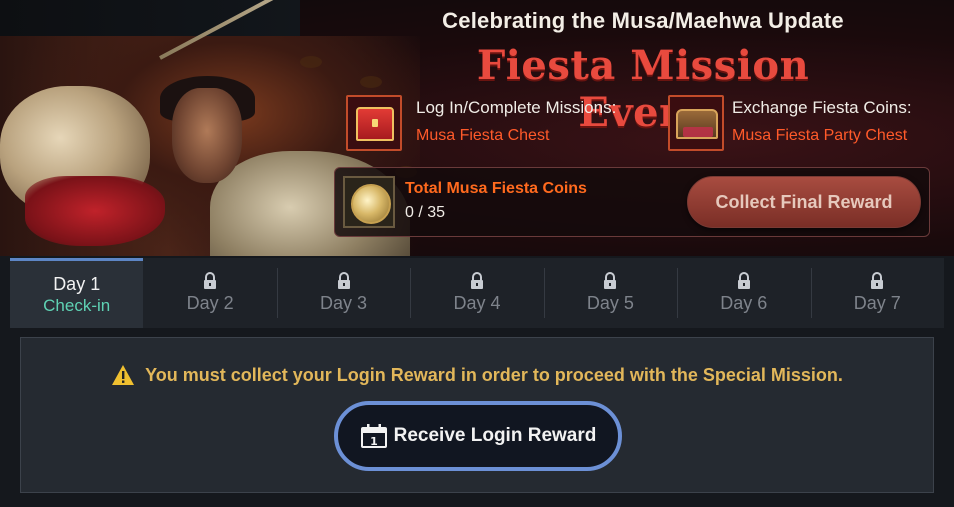  I want to click on receive-button-label: Receive Login Reward, so click(495, 435).